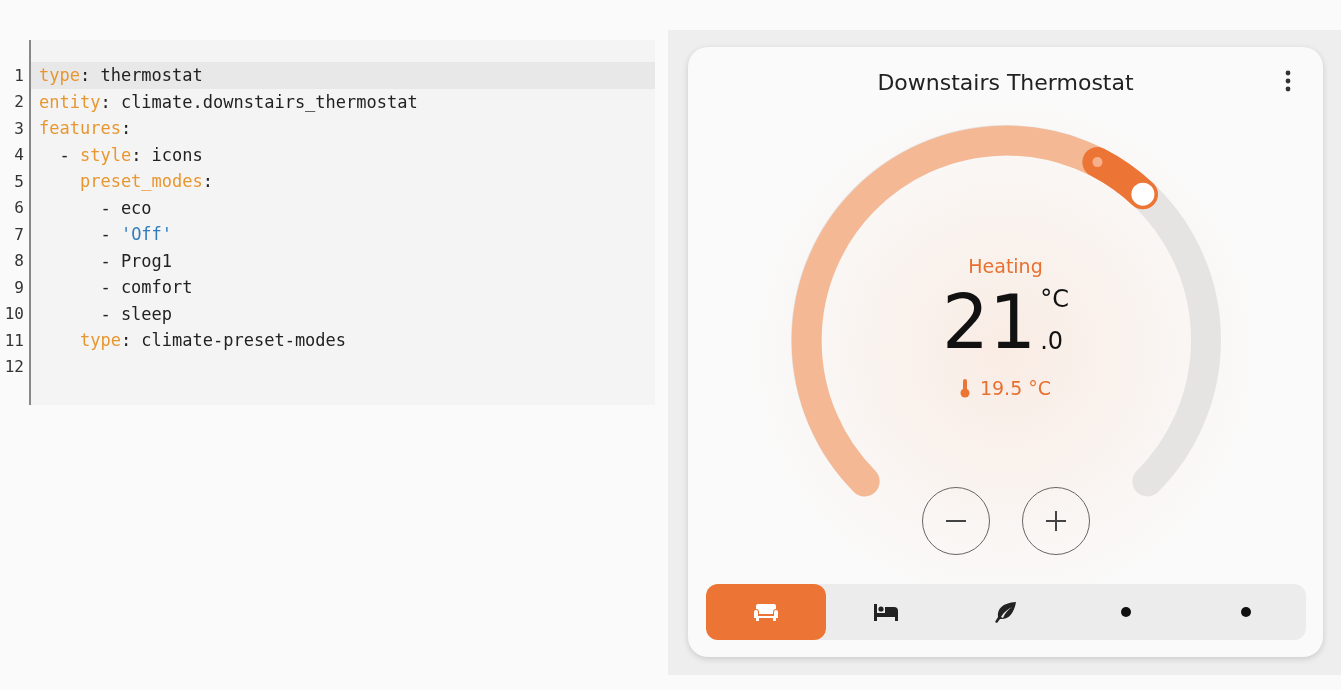 This screenshot has height=690, width=1341. What do you see at coordinates (85, 128) in the screenshot?
I see `code-line: features:` at bounding box center [85, 128].